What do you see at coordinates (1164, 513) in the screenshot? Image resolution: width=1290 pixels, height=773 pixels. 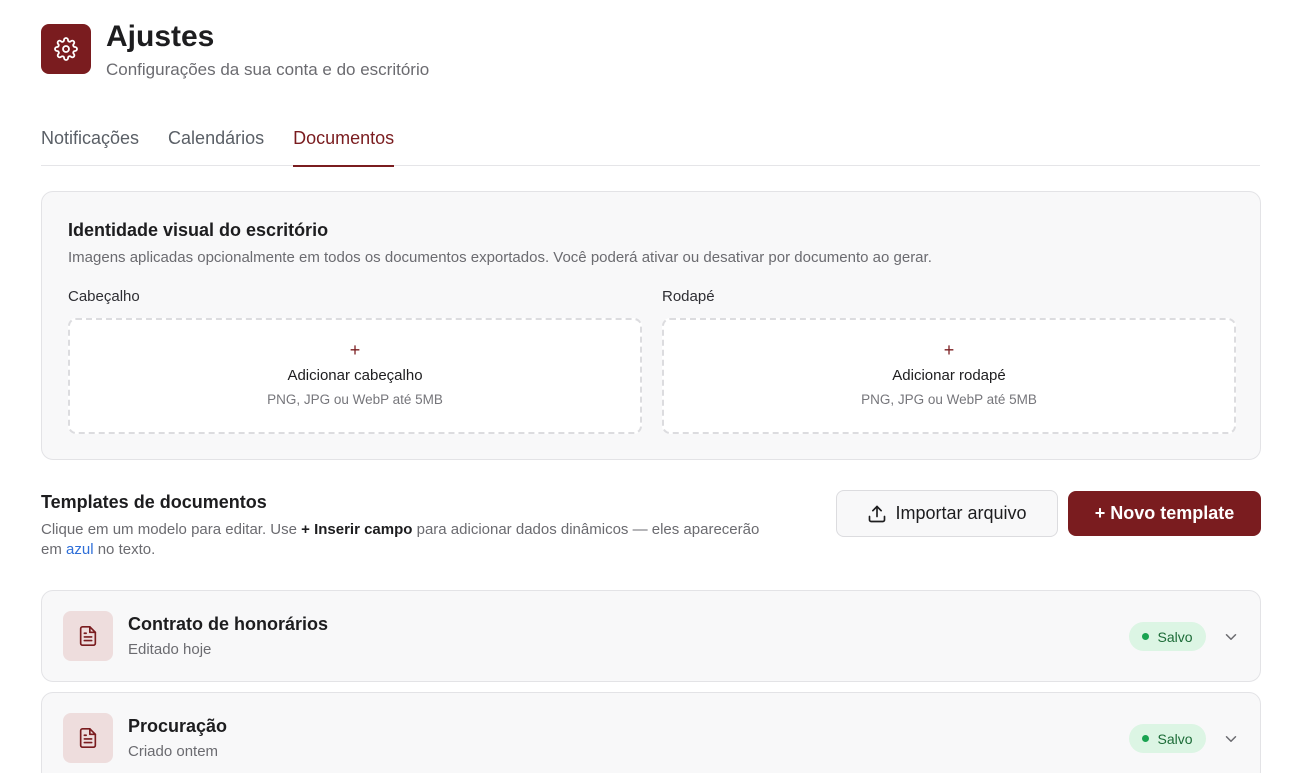 I see `new-template-button: + Novo template` at bounding box center [1164, 513].